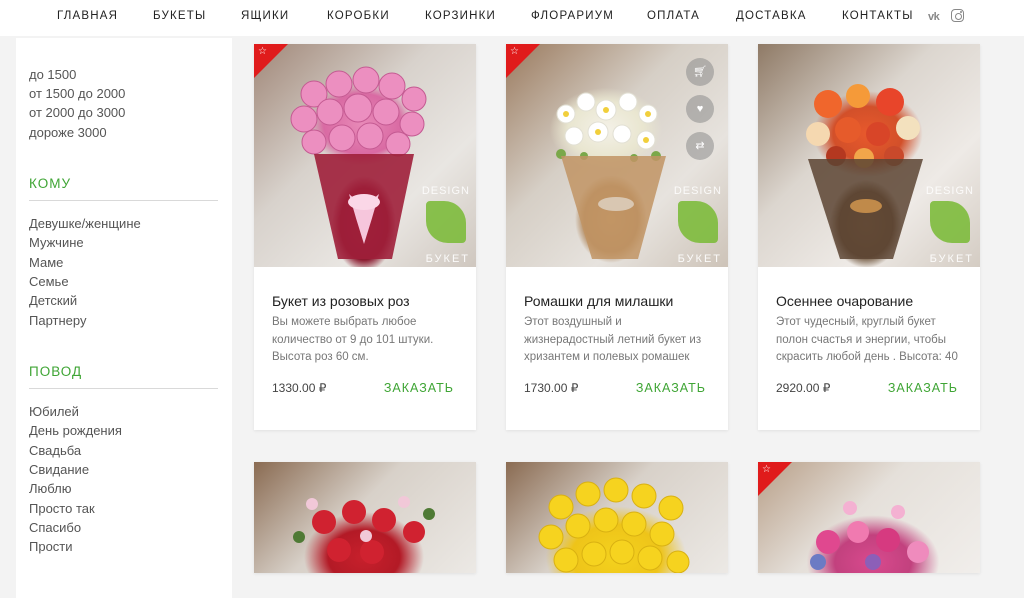 The width and height of the screenshot is (1024, 598). What do you see at coordinates (77, 93) in the screenshot?
I see `price-filter-1500-2000: от 1500 до 2000` at bounding box center [77, 93].